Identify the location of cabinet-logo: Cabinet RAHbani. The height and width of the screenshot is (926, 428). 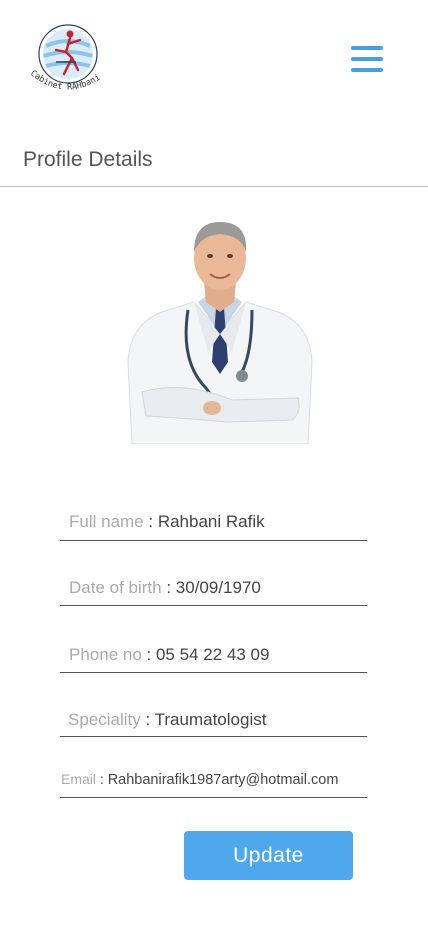
(69, 60).